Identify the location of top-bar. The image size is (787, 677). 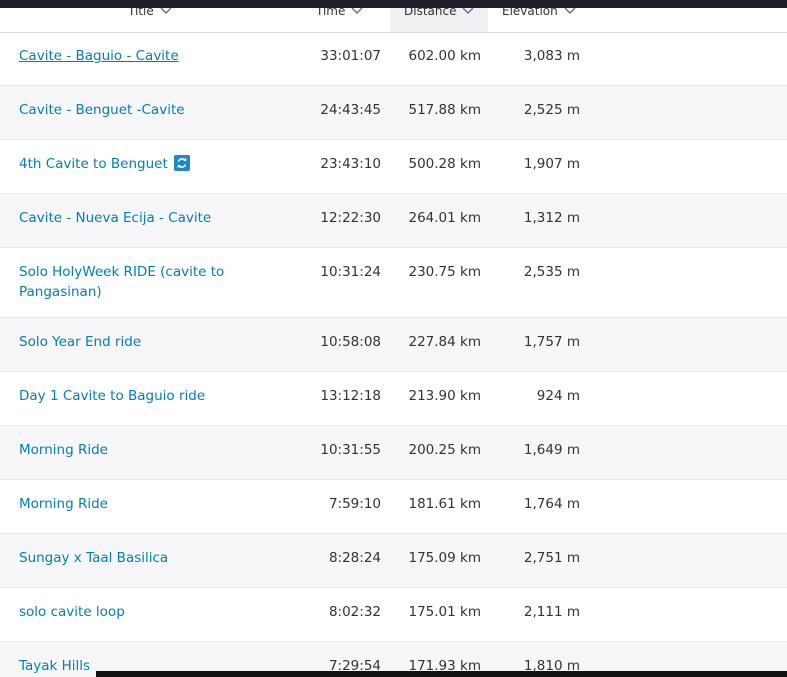
(393, 4).